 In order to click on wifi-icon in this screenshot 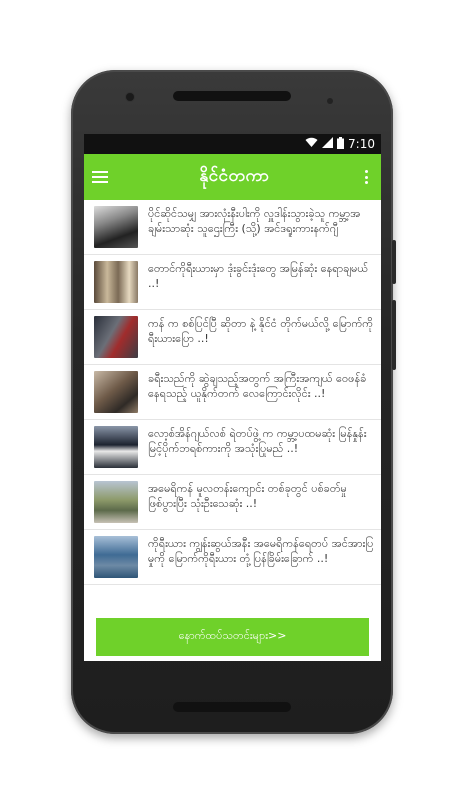, I will do `click(311, 144)`.